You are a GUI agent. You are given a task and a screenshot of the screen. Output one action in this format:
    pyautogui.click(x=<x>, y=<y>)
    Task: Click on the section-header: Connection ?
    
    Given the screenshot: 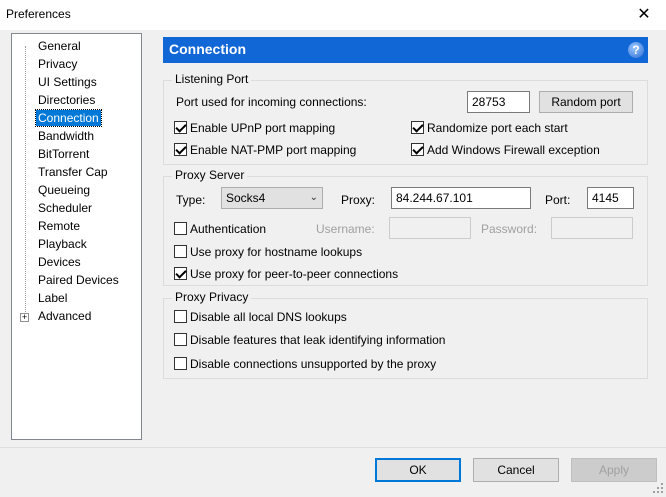 What is the action you would take?
    pyautogui.click(x=405, y=50)
    